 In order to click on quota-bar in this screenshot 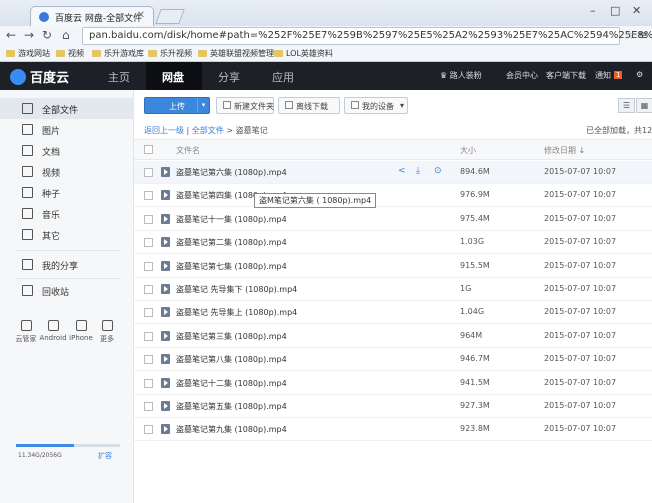, I will do `click(68, 445)`.